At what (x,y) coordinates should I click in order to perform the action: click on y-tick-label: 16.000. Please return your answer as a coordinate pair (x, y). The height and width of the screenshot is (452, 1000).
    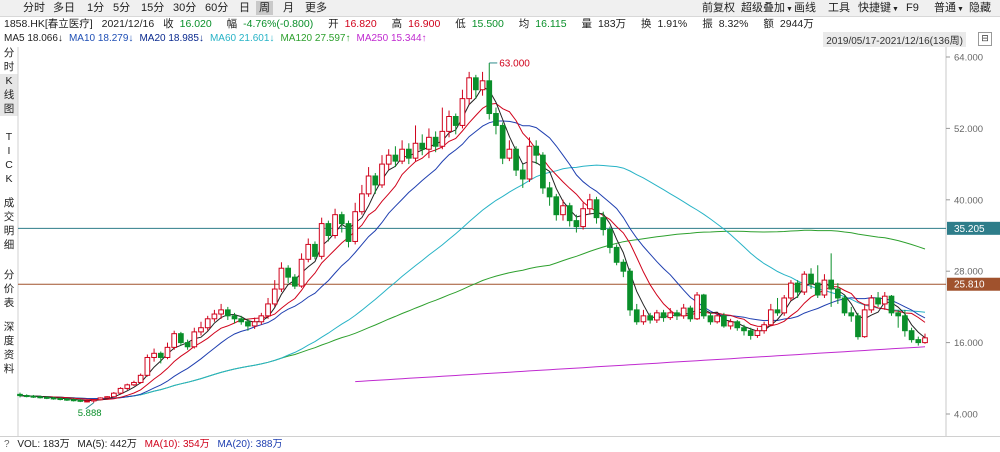
    Looking at the image, I should click on (968, 343).